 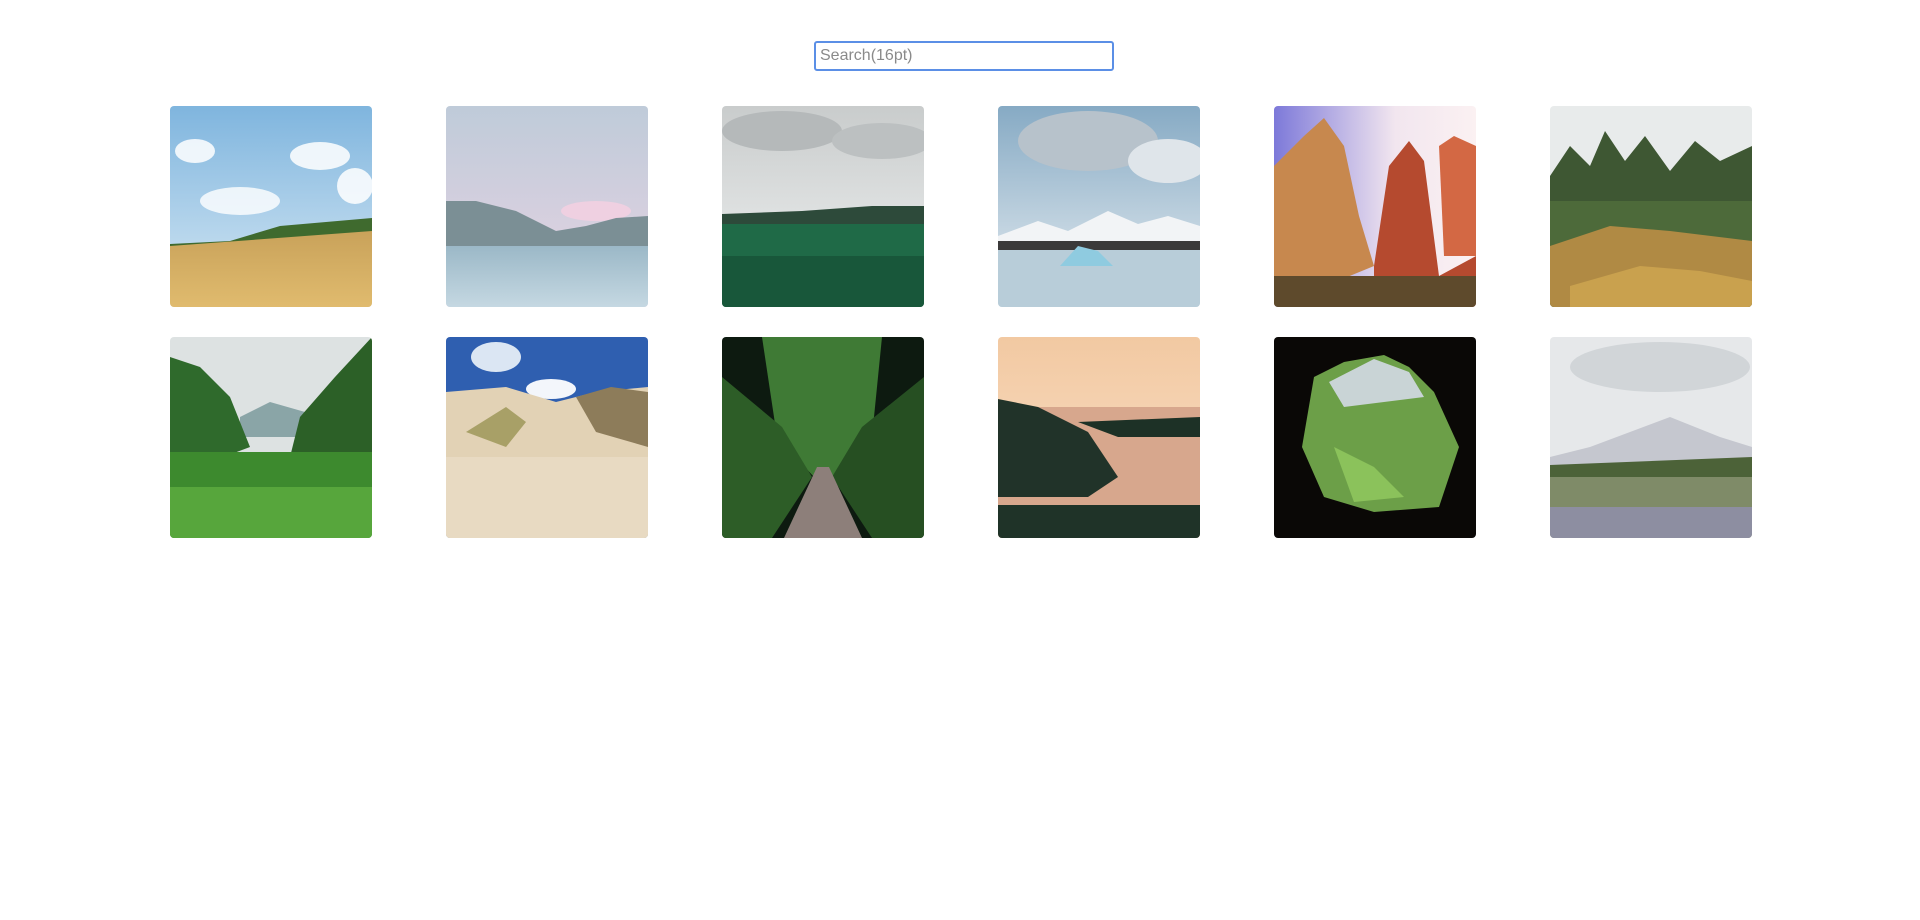 I want to click on jungle-valley-image, so click(x=271, y=437).